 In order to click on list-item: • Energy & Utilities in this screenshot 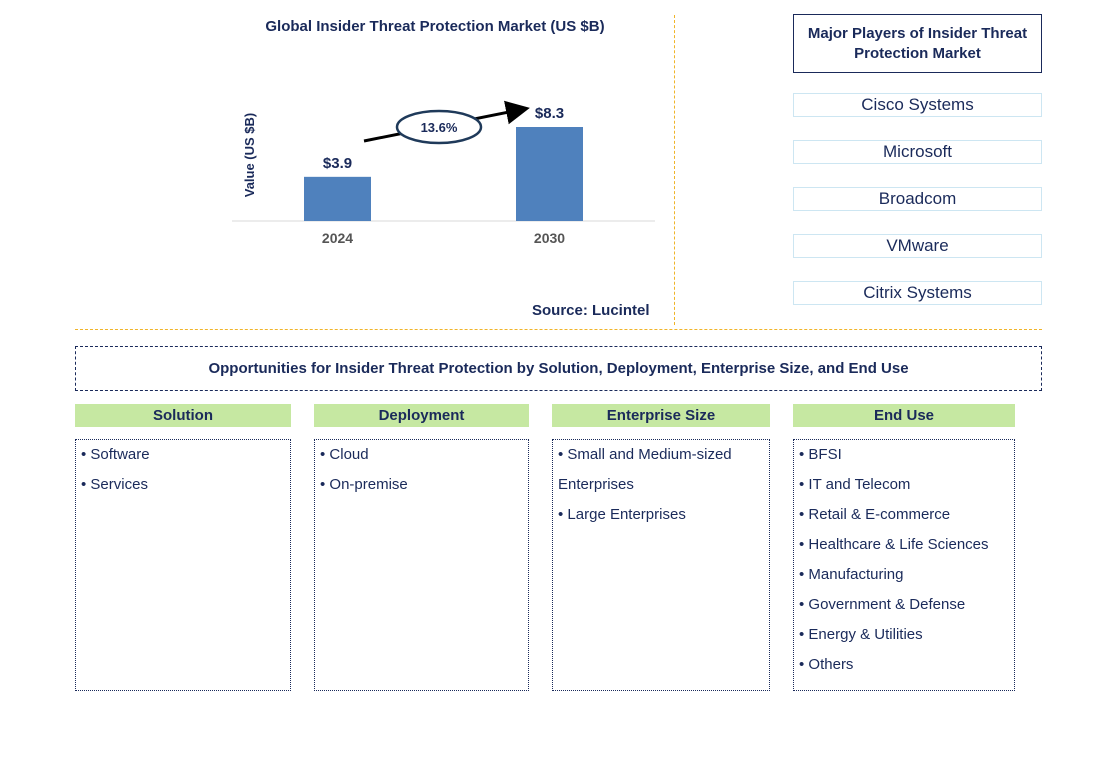, I will do `click(861, 634)`.